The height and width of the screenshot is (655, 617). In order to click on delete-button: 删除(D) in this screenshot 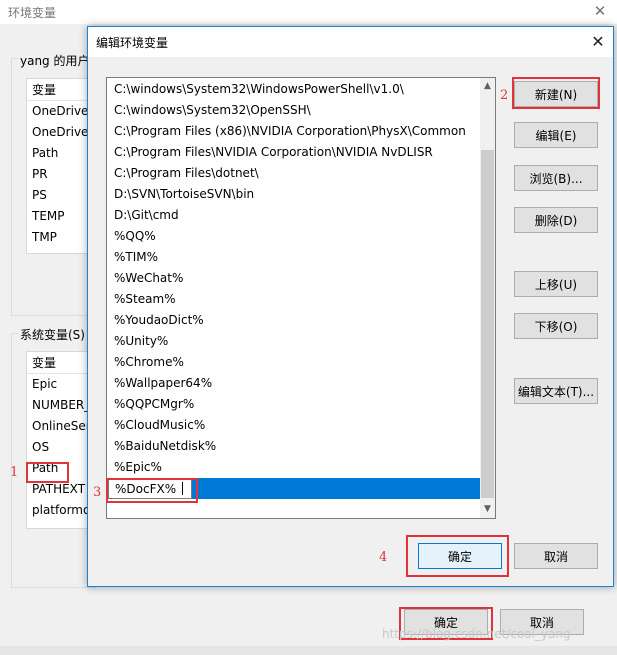, I will do `click(556, 220)`.